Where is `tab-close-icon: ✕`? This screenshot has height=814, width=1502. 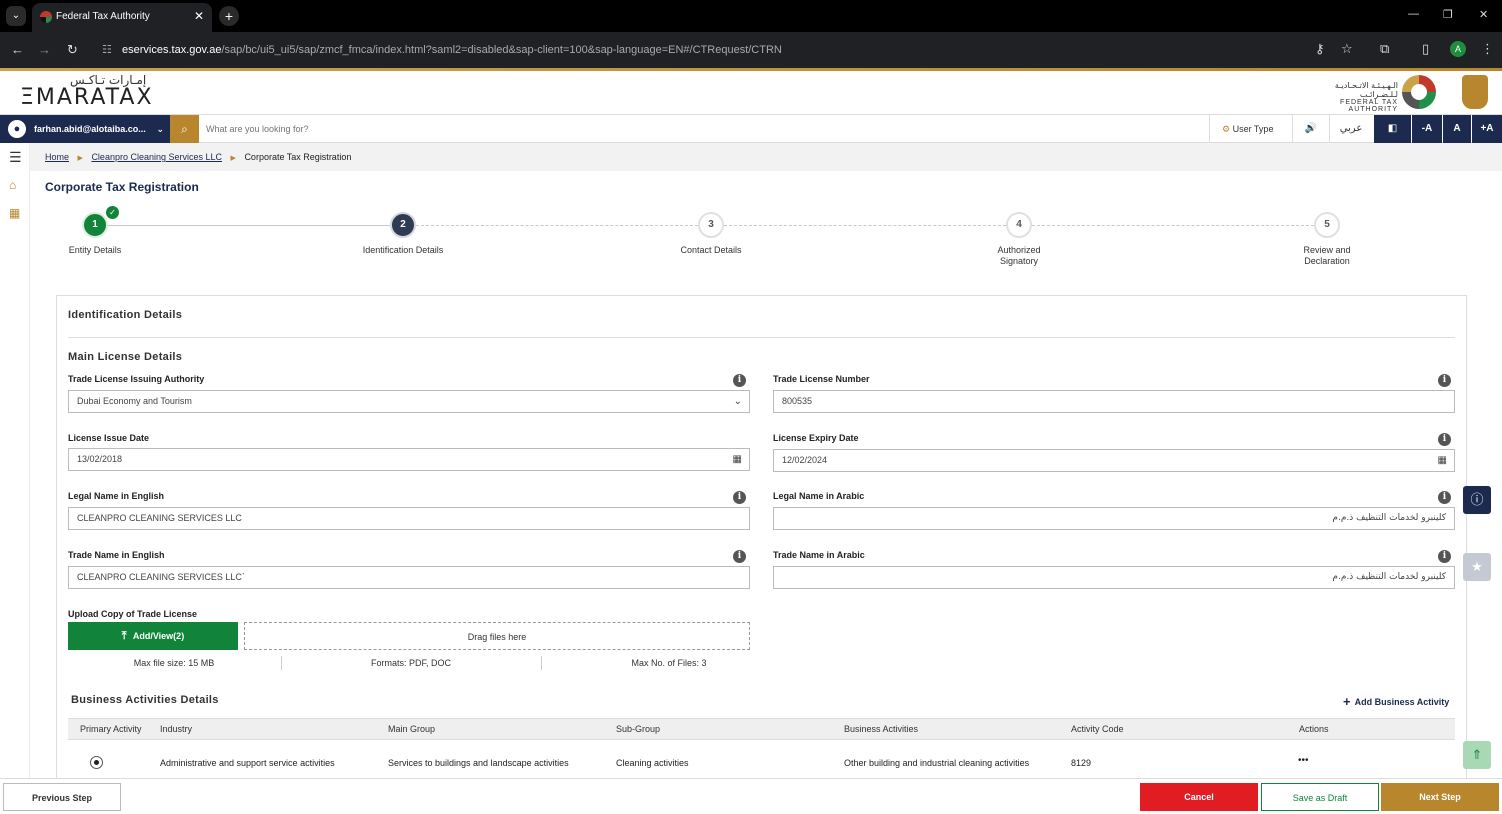 tab-close-icon: ✕ is located at coordinates (199, 16).